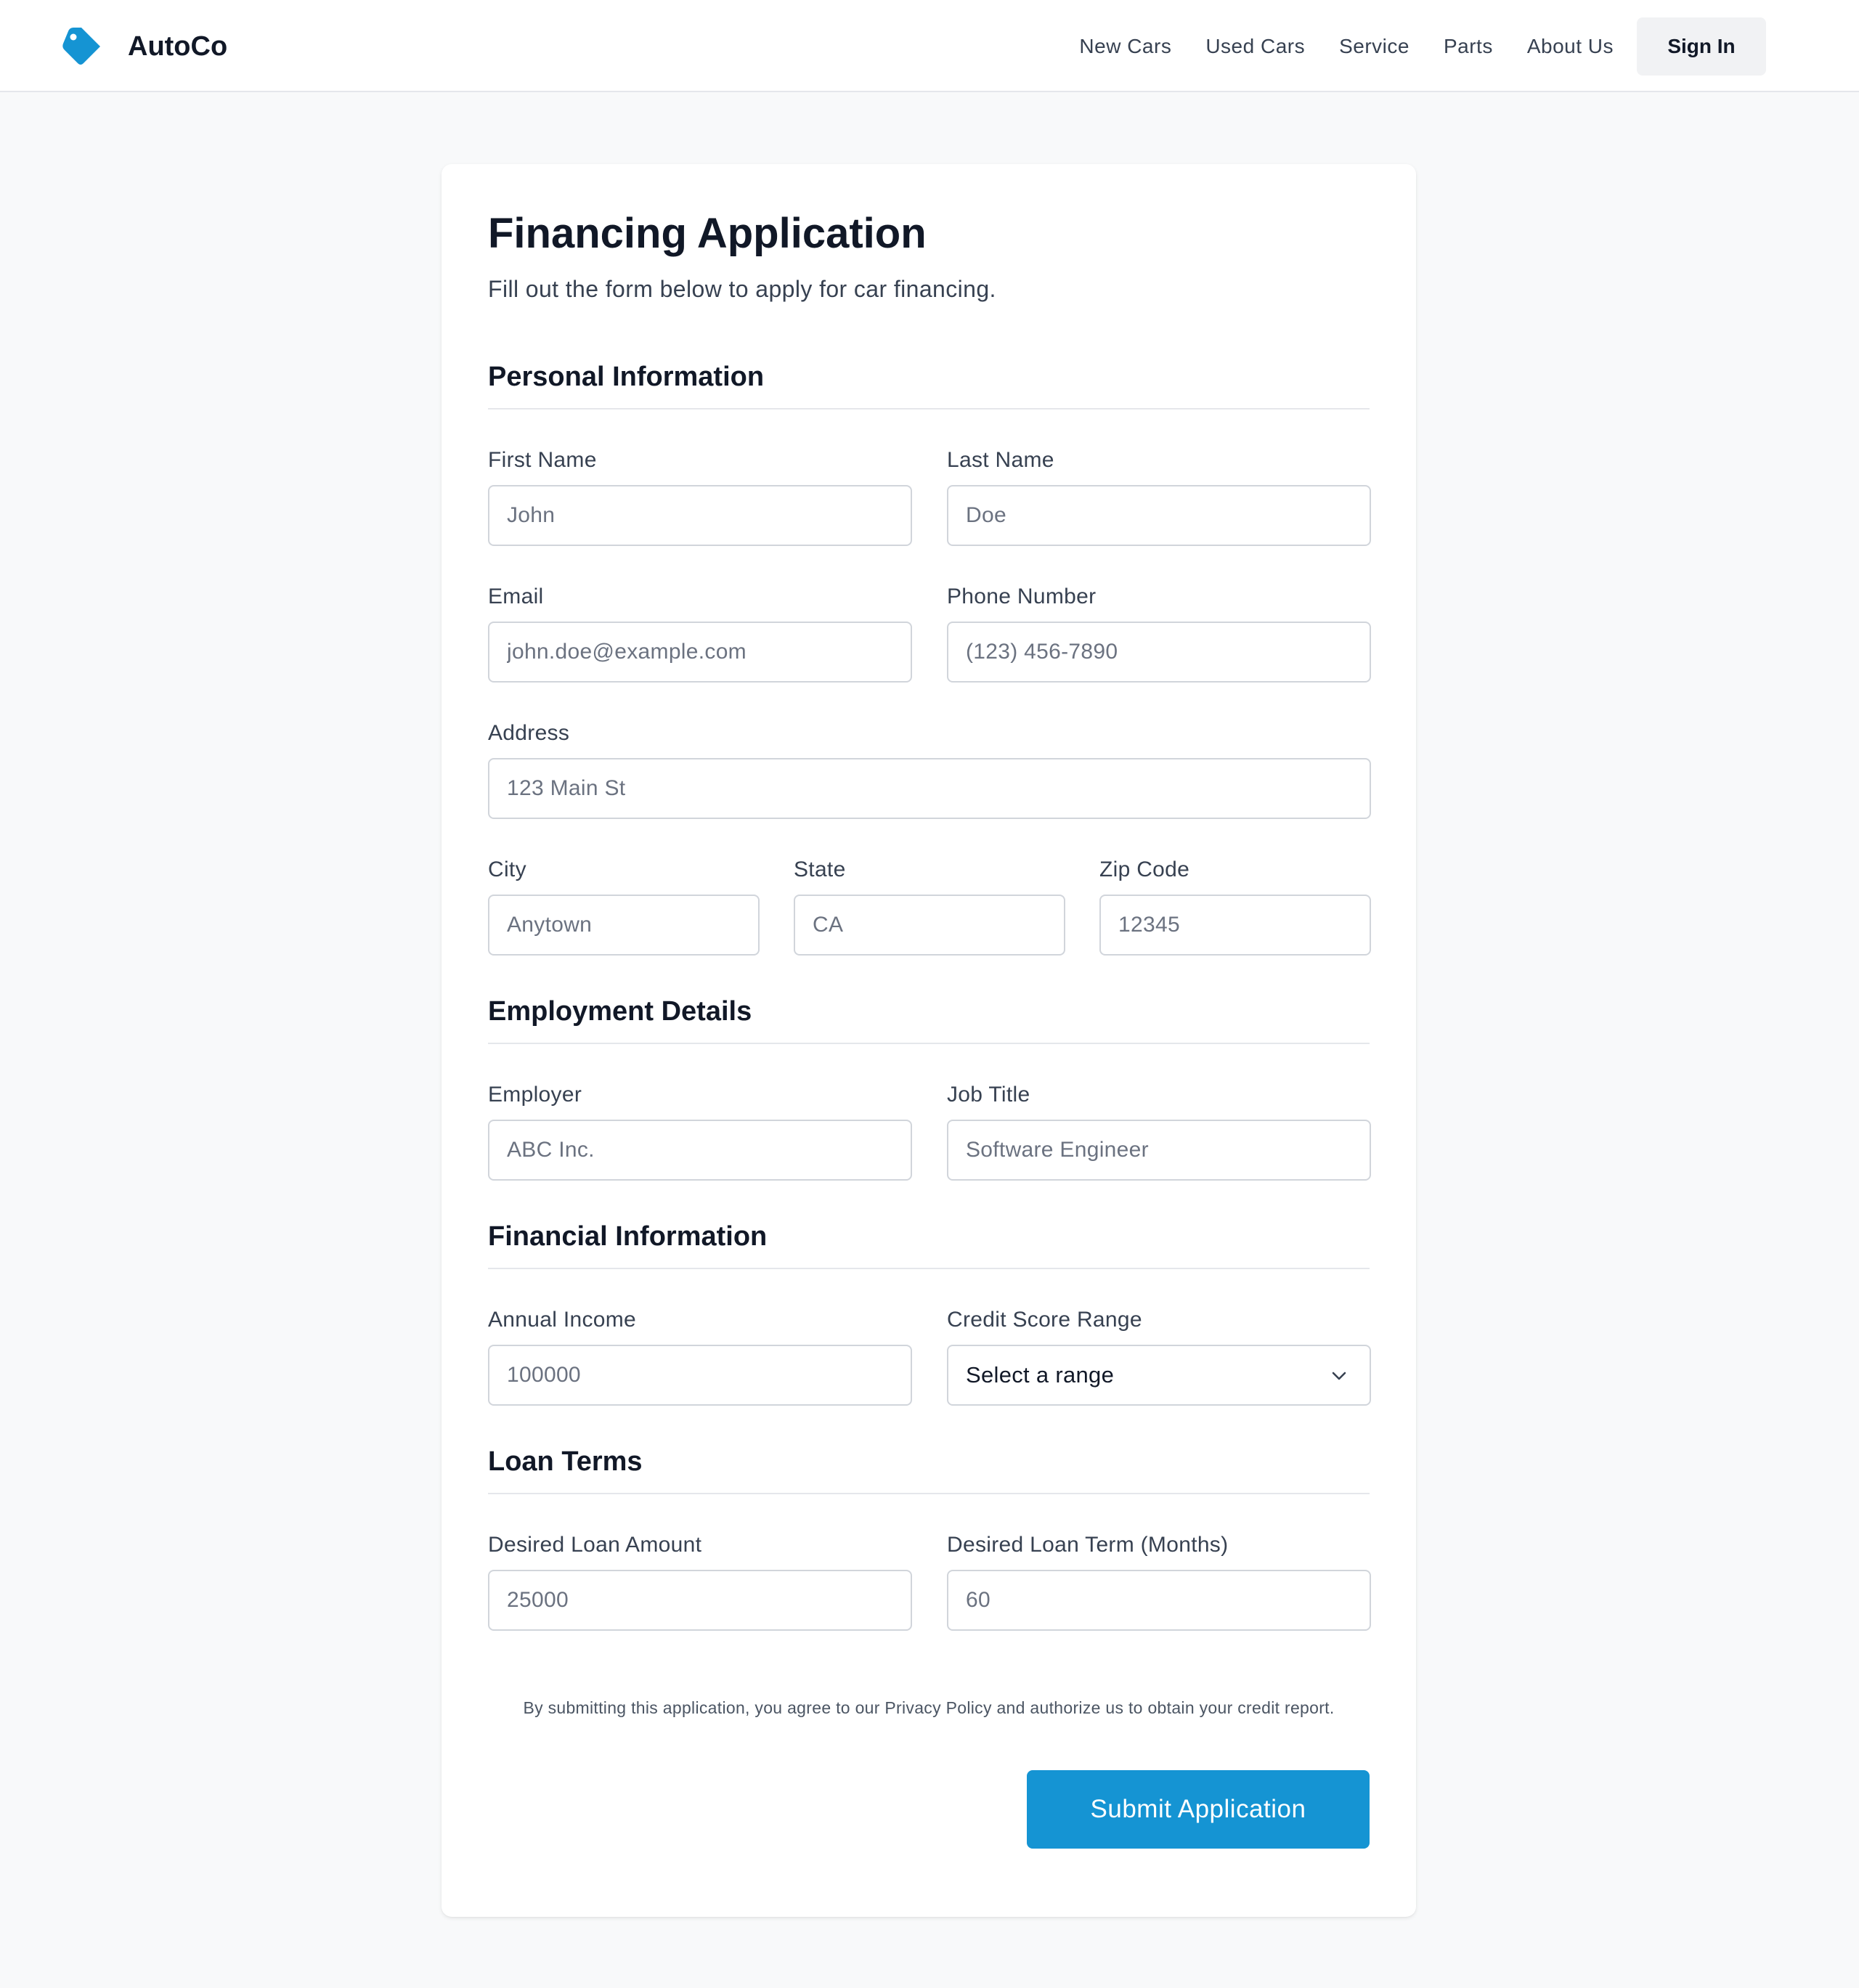 The image size is (1859, 1988). What do you see at coordinates (177, 46) in the screenshot?
I see `brand-name: AutoCo` at bounding box center [177, 46].